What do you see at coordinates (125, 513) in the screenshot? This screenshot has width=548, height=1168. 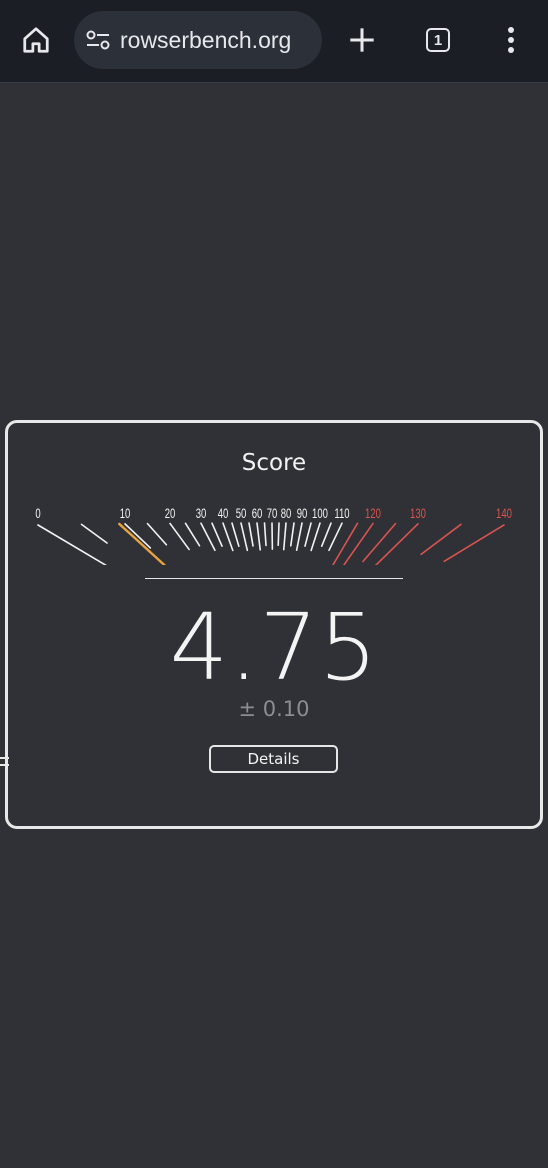 I see `gauge-label: 10` at bounding box center [125, 513].